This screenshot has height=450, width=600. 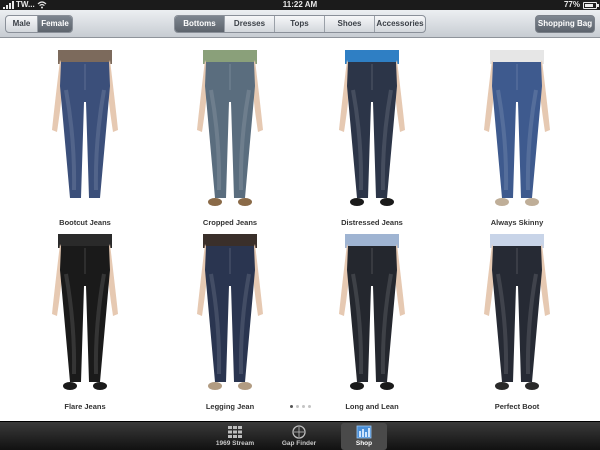 I want to click on clock: 11:22 AM, so click(x=300, y=4).